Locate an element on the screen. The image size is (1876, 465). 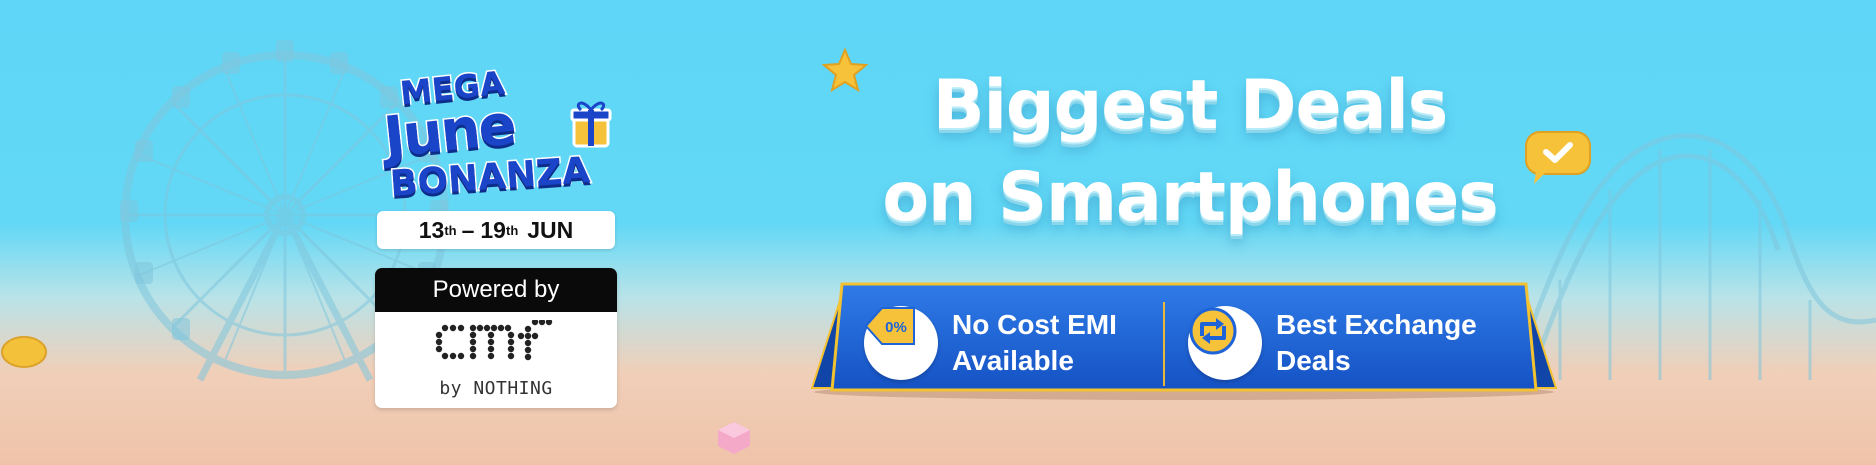
exchange-icon-badge is located at coordinates (1225, 343).